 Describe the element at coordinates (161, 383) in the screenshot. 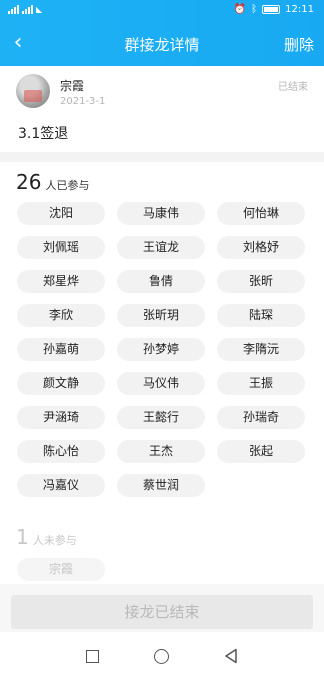

I see `member-chip: 马仪伟` at that location.